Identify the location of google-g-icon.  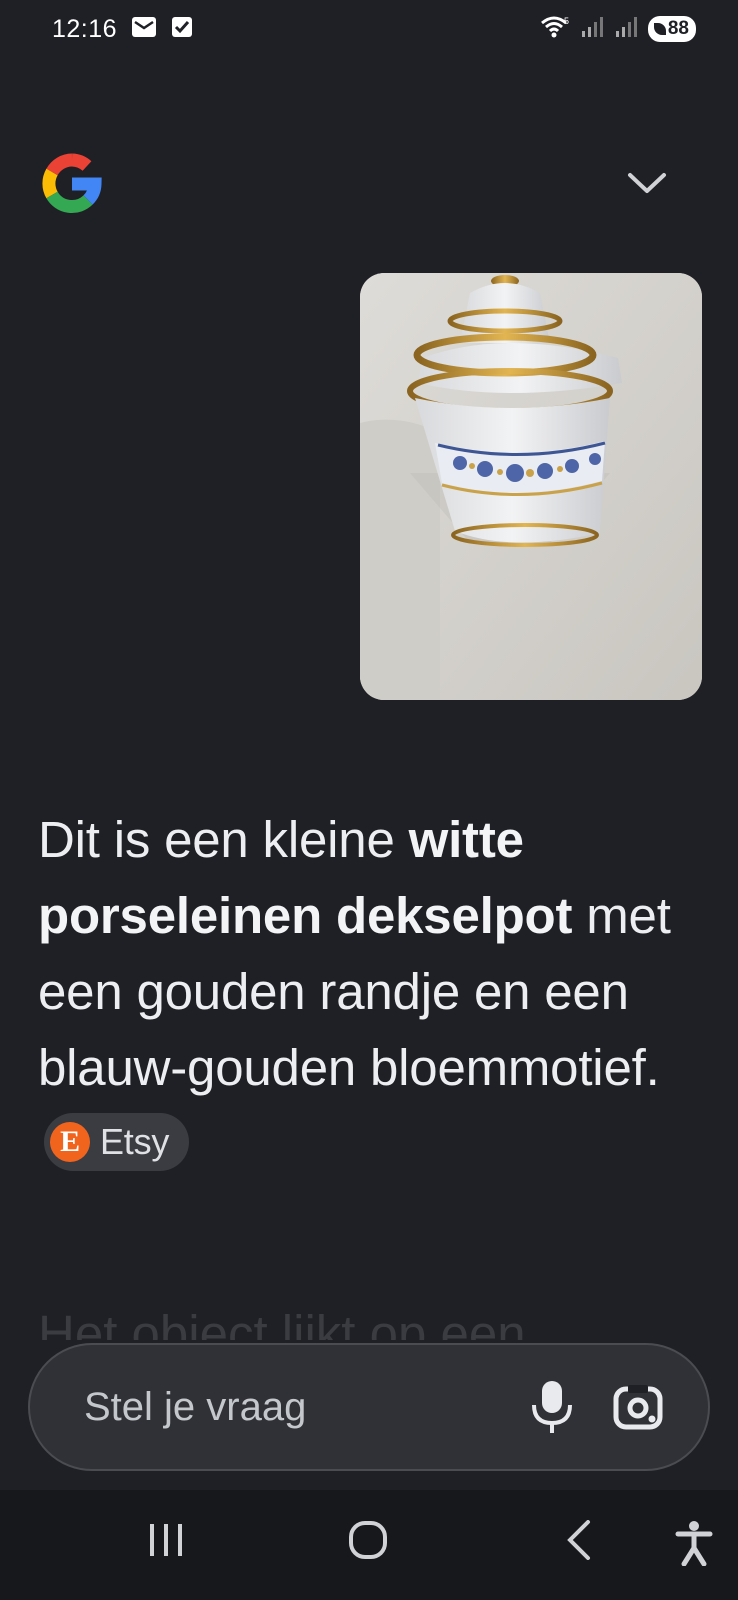
(72, 185).